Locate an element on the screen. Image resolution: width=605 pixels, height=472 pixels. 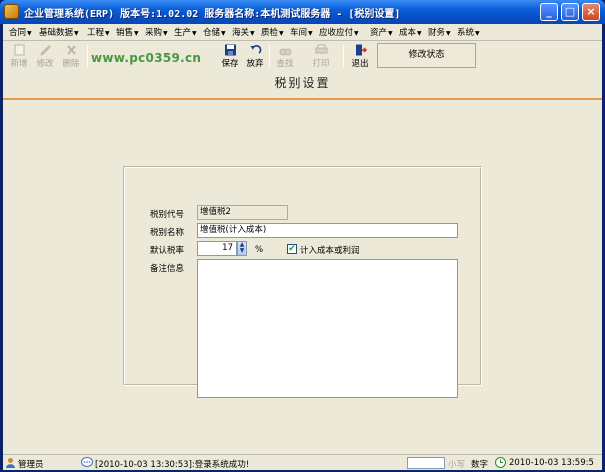
menu-cost: 成本▼ is located at coordinates (410, 32).